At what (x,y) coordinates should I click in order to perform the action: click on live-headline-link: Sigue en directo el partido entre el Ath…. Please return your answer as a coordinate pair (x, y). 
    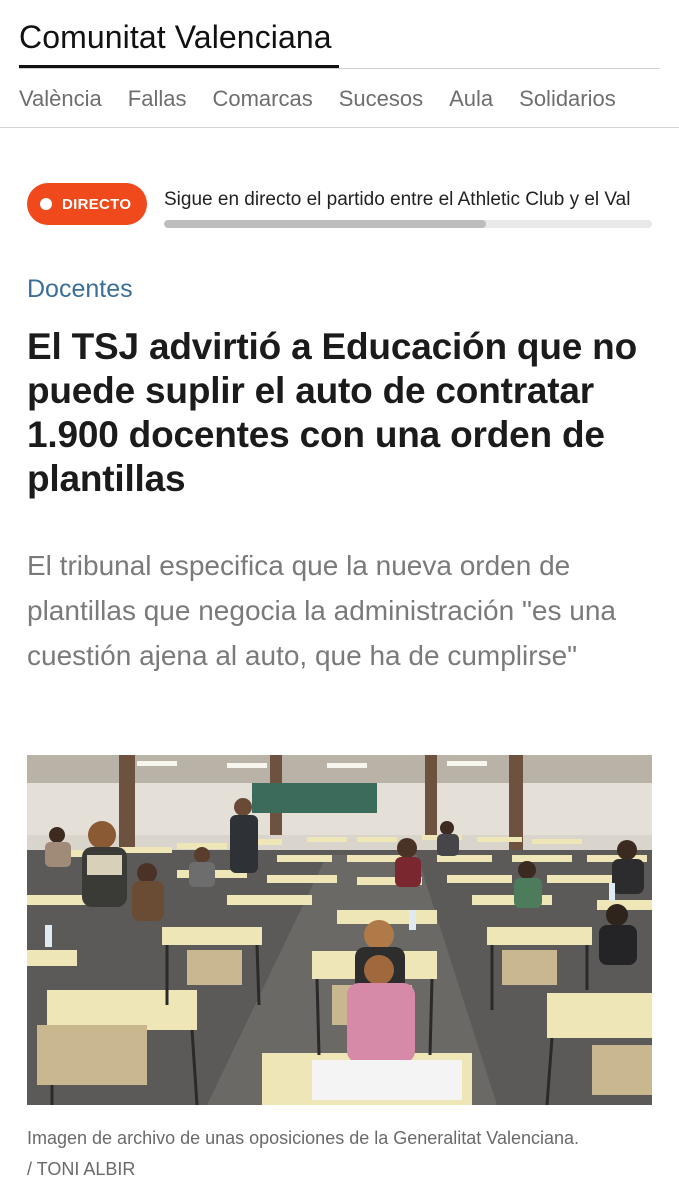
    Looking at the image, I should click on (408, 200).